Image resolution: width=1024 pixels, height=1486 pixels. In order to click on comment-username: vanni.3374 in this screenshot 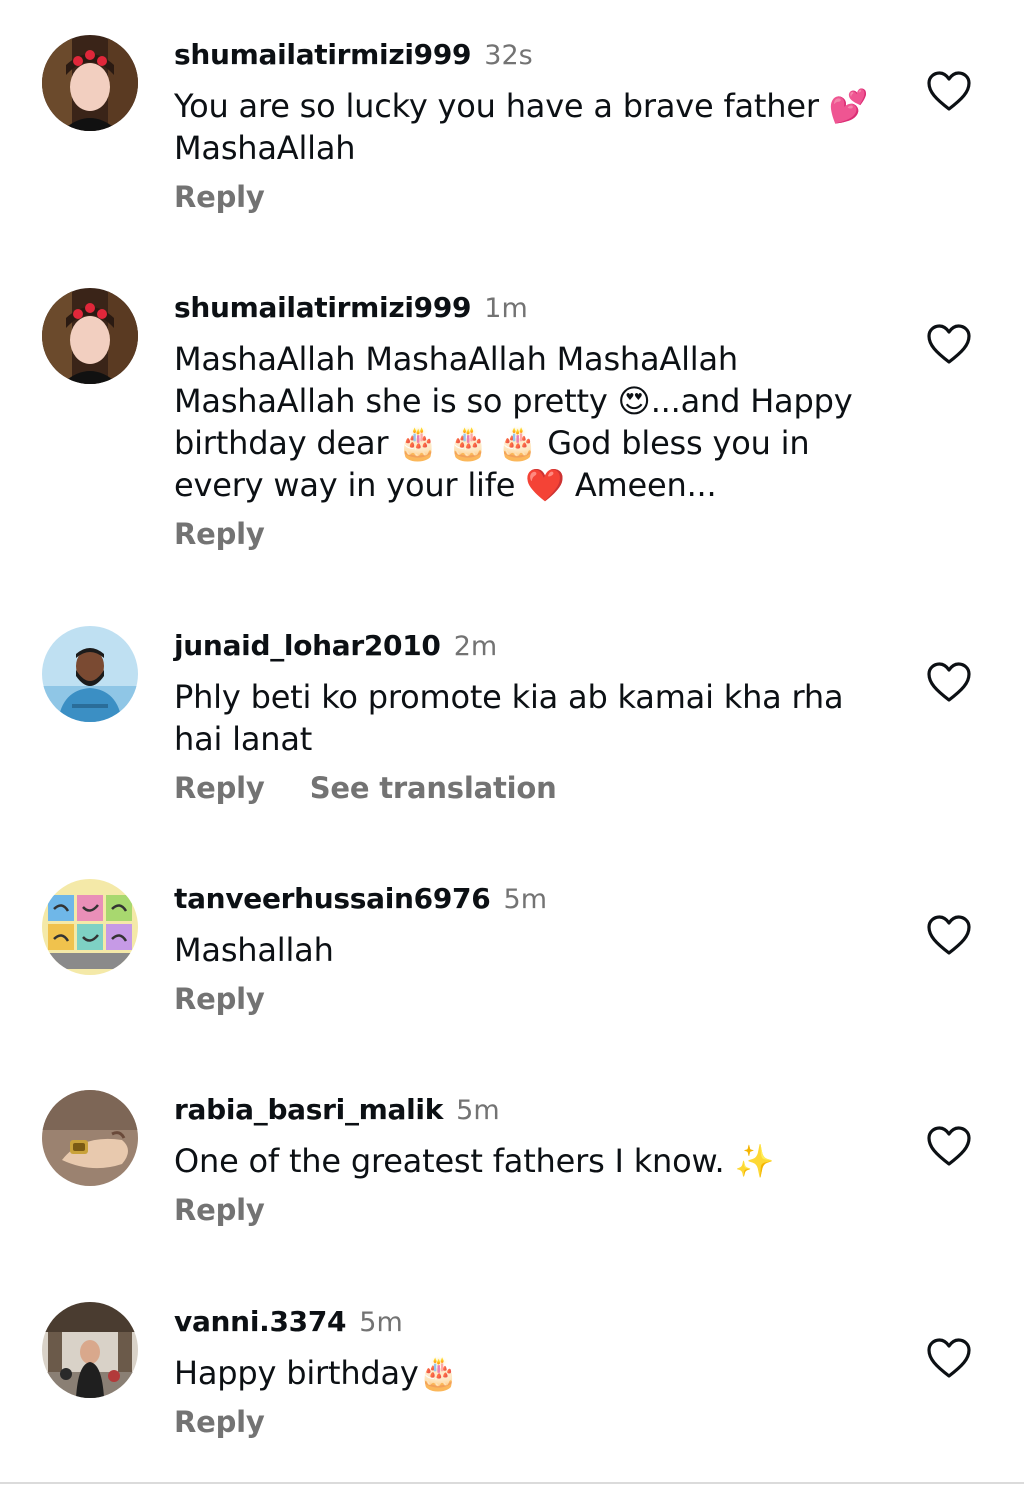, I will do `click(260, 1321)`.